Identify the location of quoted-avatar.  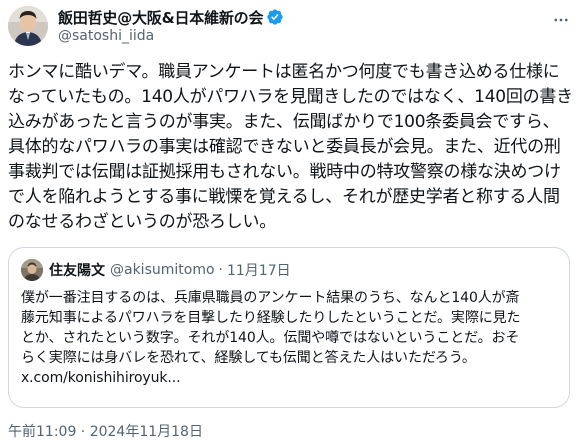
(32, 270).